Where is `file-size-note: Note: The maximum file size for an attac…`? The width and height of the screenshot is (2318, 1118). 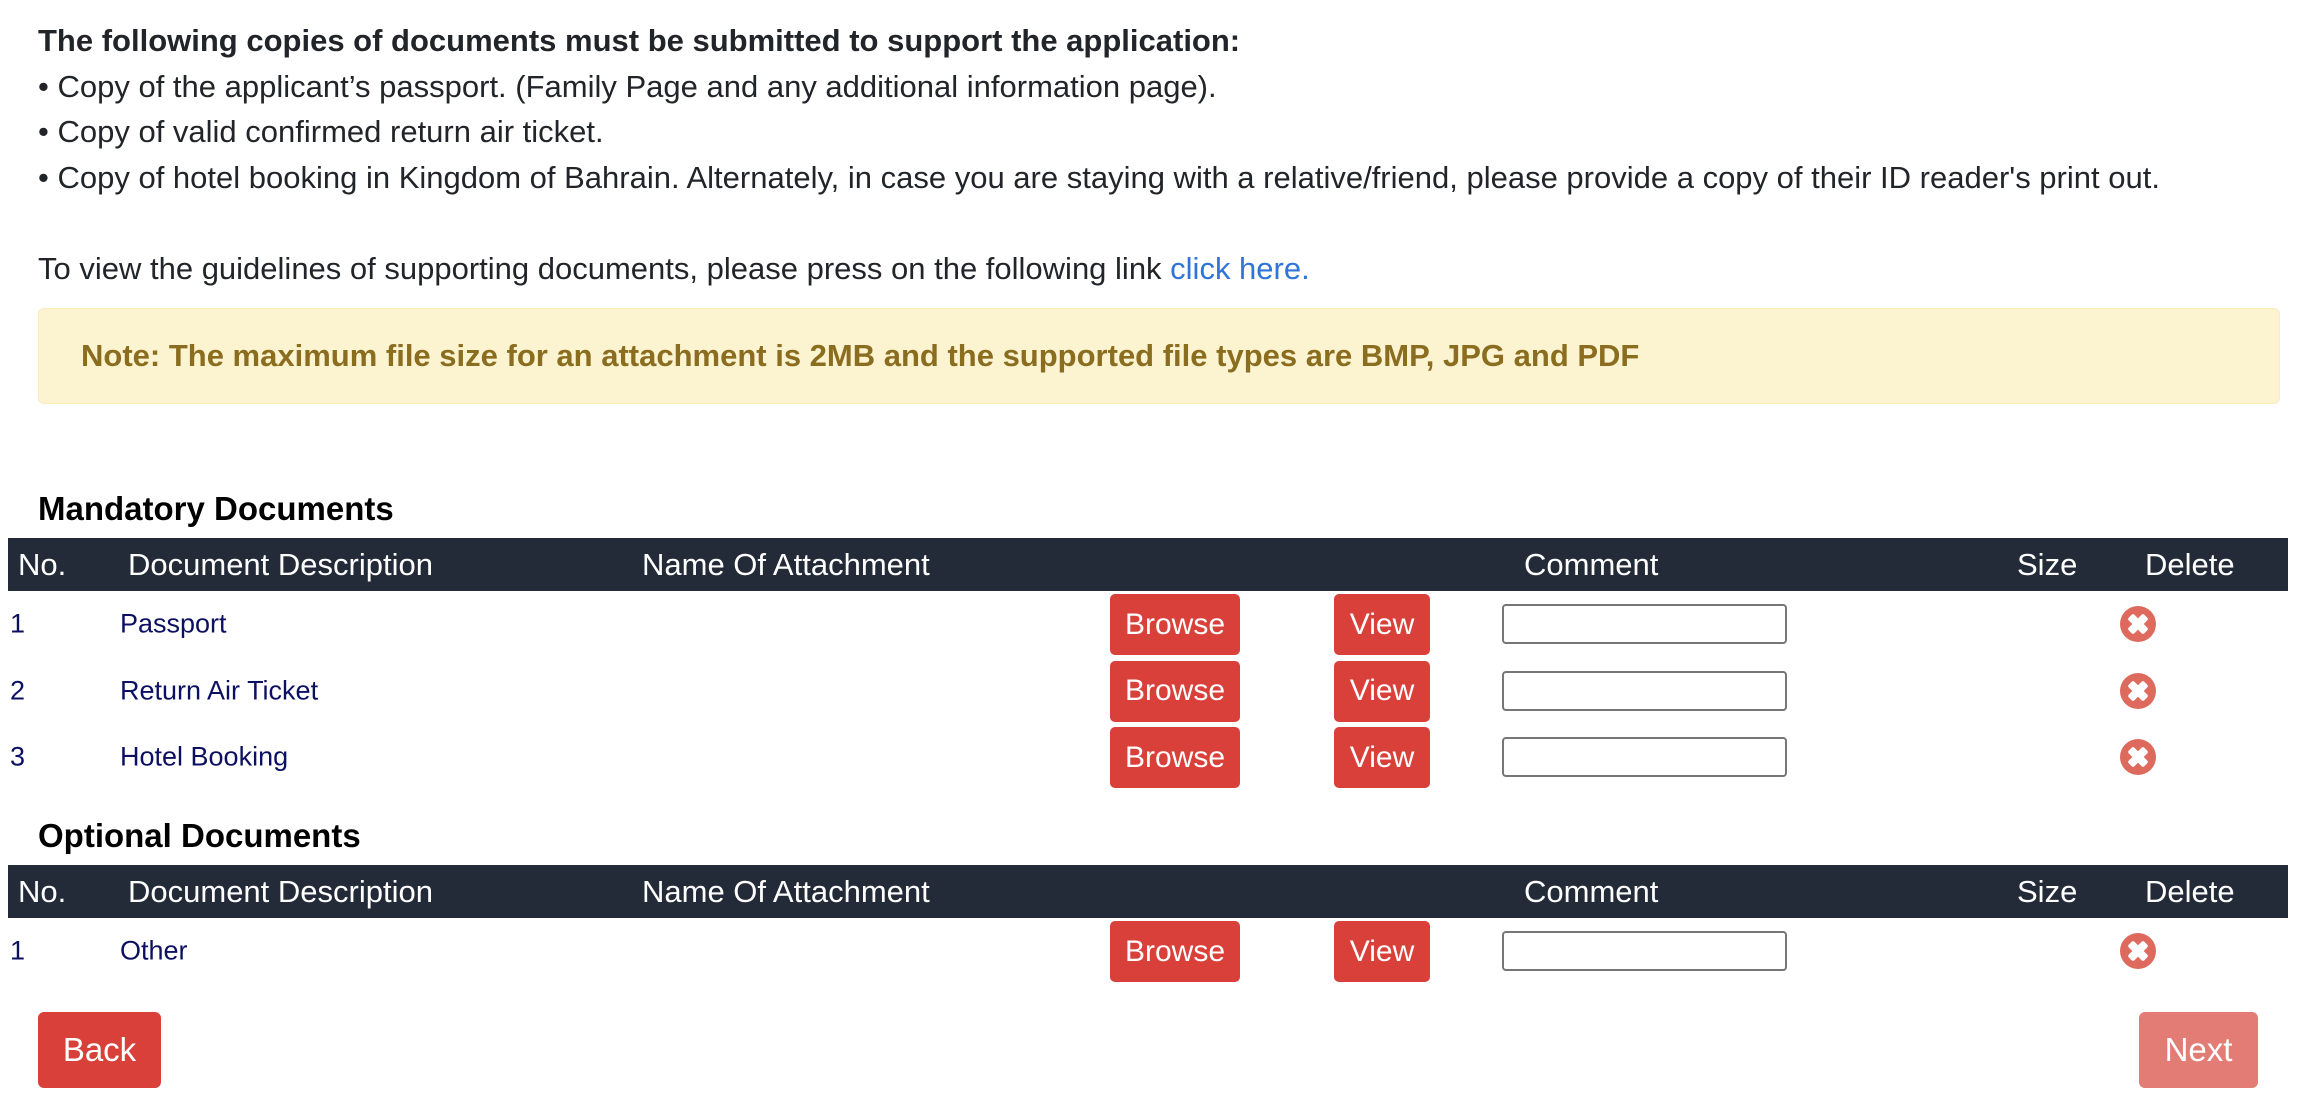 file-size-note: Note: The maximum file size for an attac… is located at coordinates (1159, 356).